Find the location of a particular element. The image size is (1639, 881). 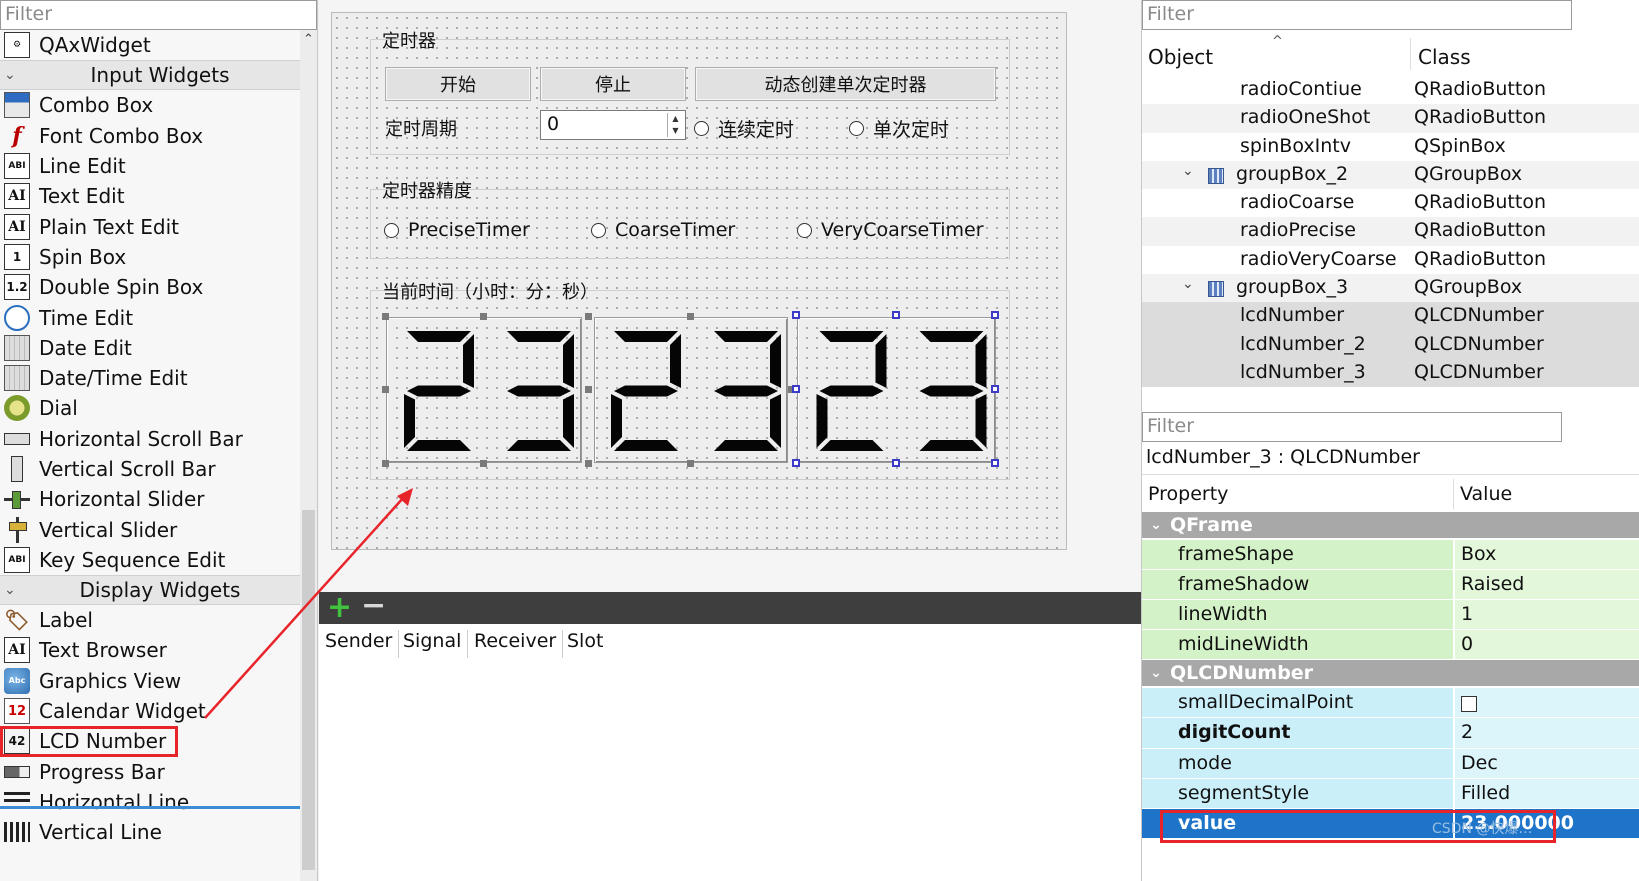

radio-very-coarse: VeryCoarseTimer is located at coordinates (890, 230).